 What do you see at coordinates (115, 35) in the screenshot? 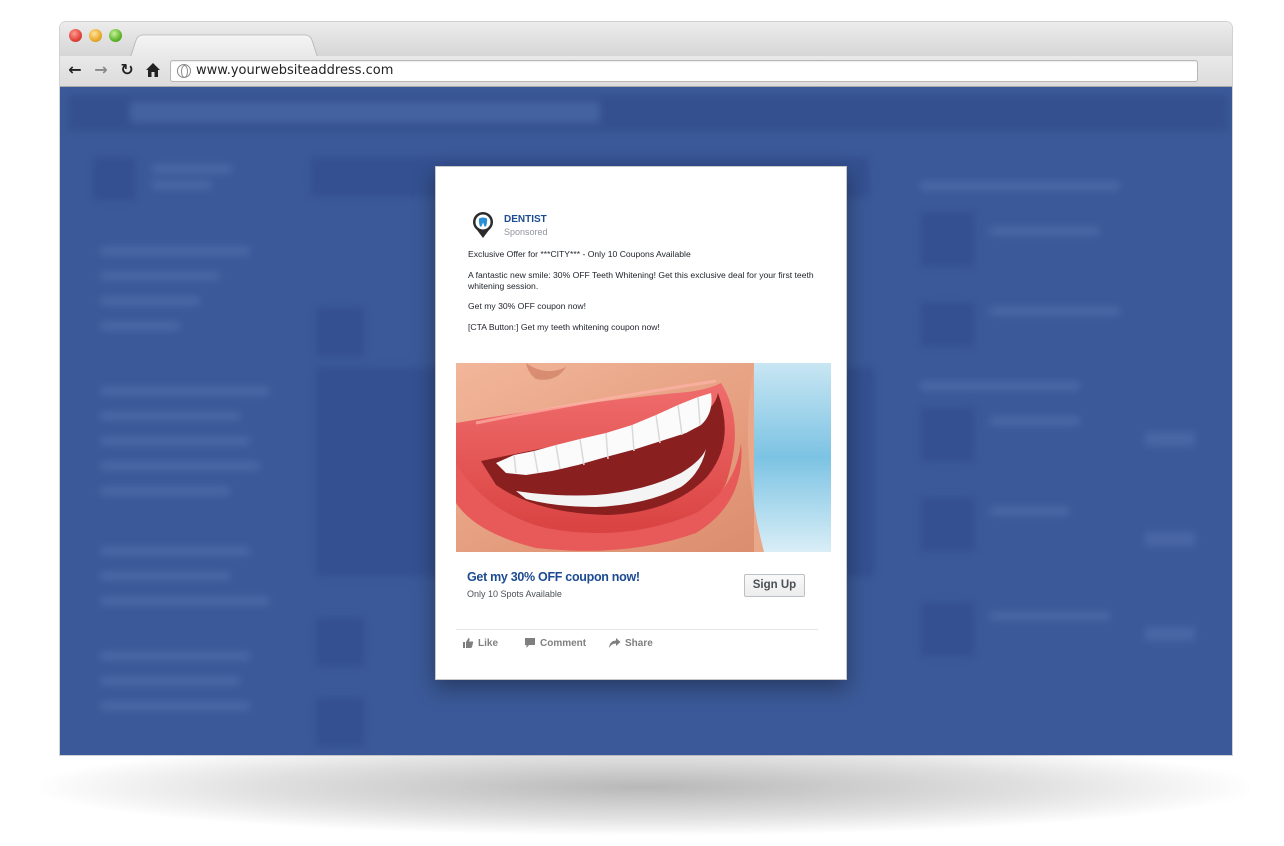
I see `zoom-window-button` at bounding box center [115, 35].